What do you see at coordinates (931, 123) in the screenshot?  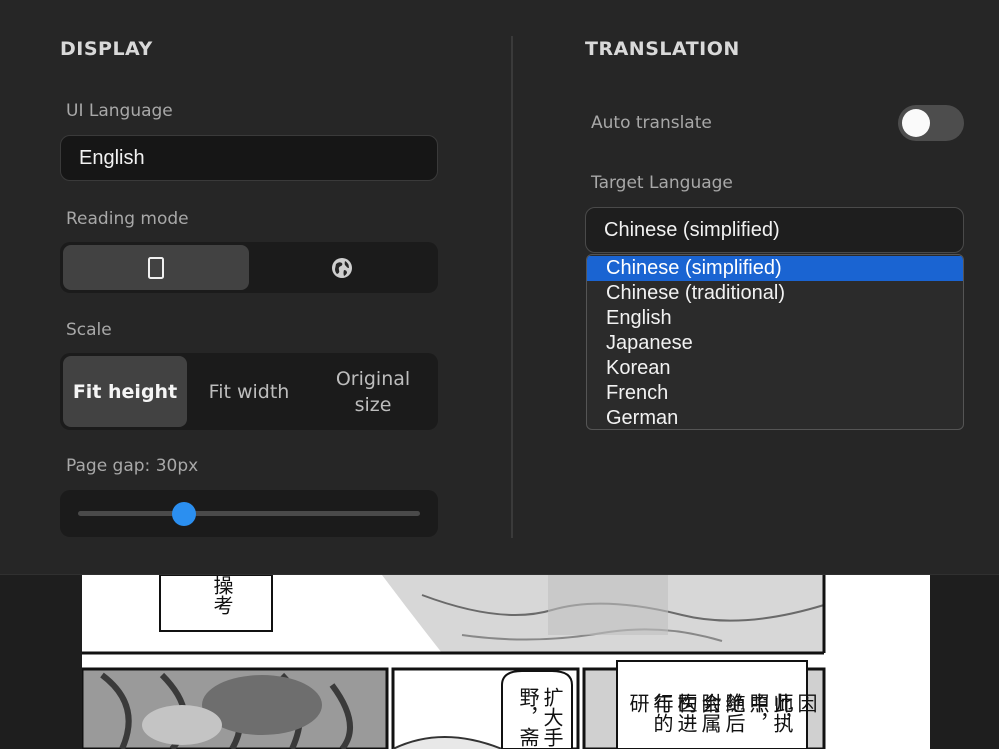 I see `auto-translate-toggle` at bounding box center [931, 123].